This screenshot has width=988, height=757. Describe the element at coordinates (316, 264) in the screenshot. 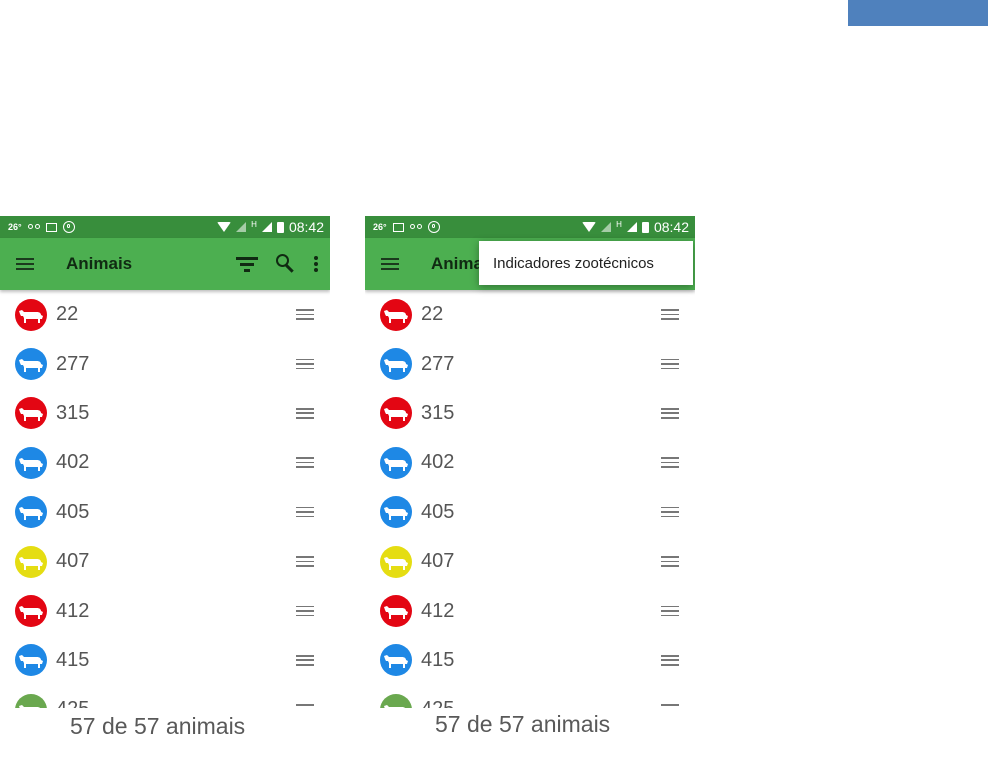

I see `more-options-icon` at that location.